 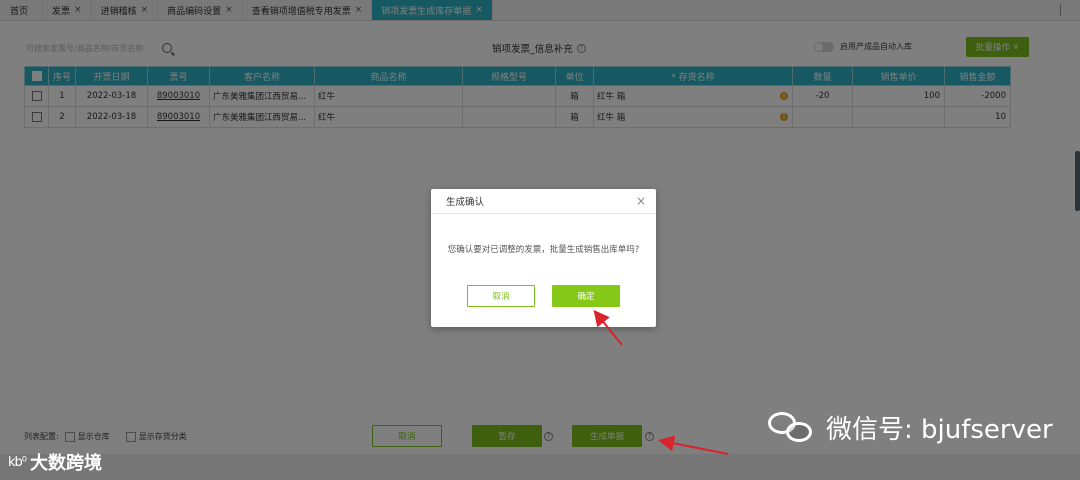 What do you see at coordinates (66, 463) in the screenshot?
I see `watermark-left-text: 大数跨境` at bounding box center [66, 463].